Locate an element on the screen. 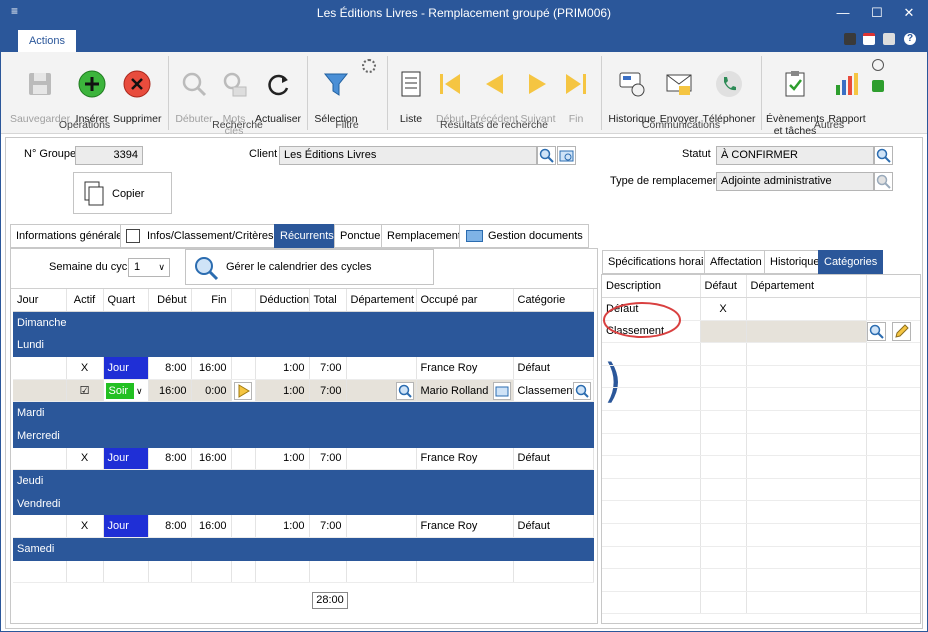 This screenshot has width=928, height=632. tab-assignment: Affectation is located at coordinates (736, 262).